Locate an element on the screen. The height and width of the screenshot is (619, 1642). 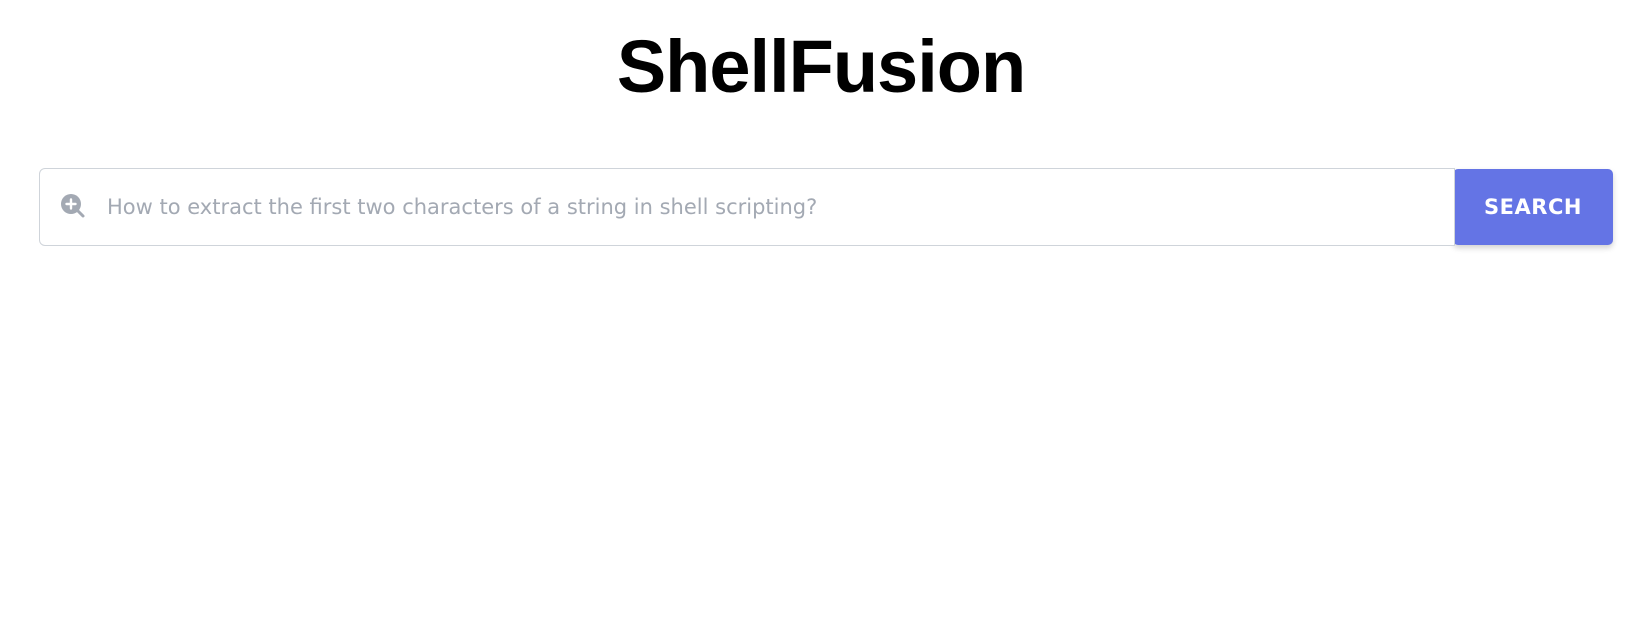
search-plus-icon is located at coordinates (73, 206).